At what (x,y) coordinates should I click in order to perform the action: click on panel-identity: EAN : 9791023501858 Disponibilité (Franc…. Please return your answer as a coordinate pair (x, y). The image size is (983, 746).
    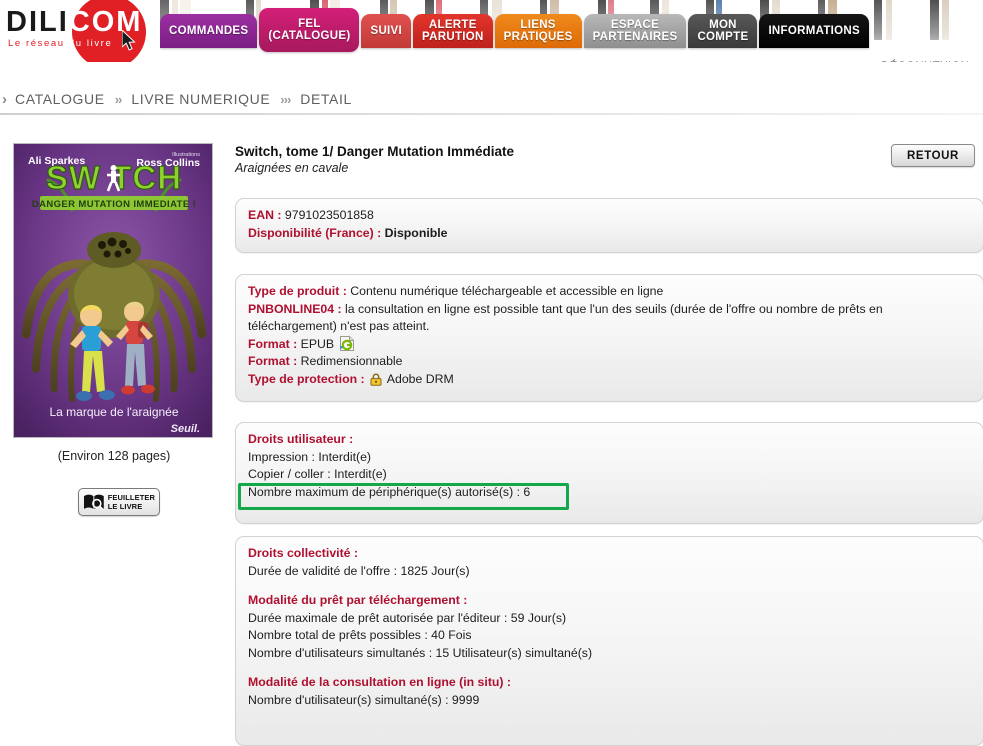
    Looking at the image, I should click on (609, 225).